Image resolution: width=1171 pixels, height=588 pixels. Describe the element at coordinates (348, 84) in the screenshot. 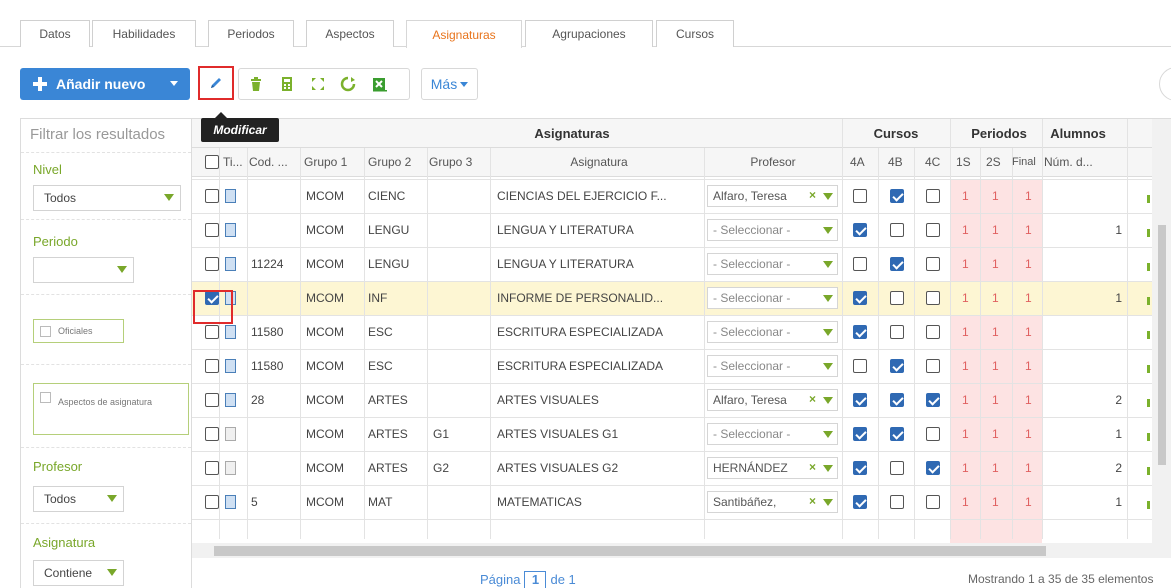

I see `refresh-button` at that location.